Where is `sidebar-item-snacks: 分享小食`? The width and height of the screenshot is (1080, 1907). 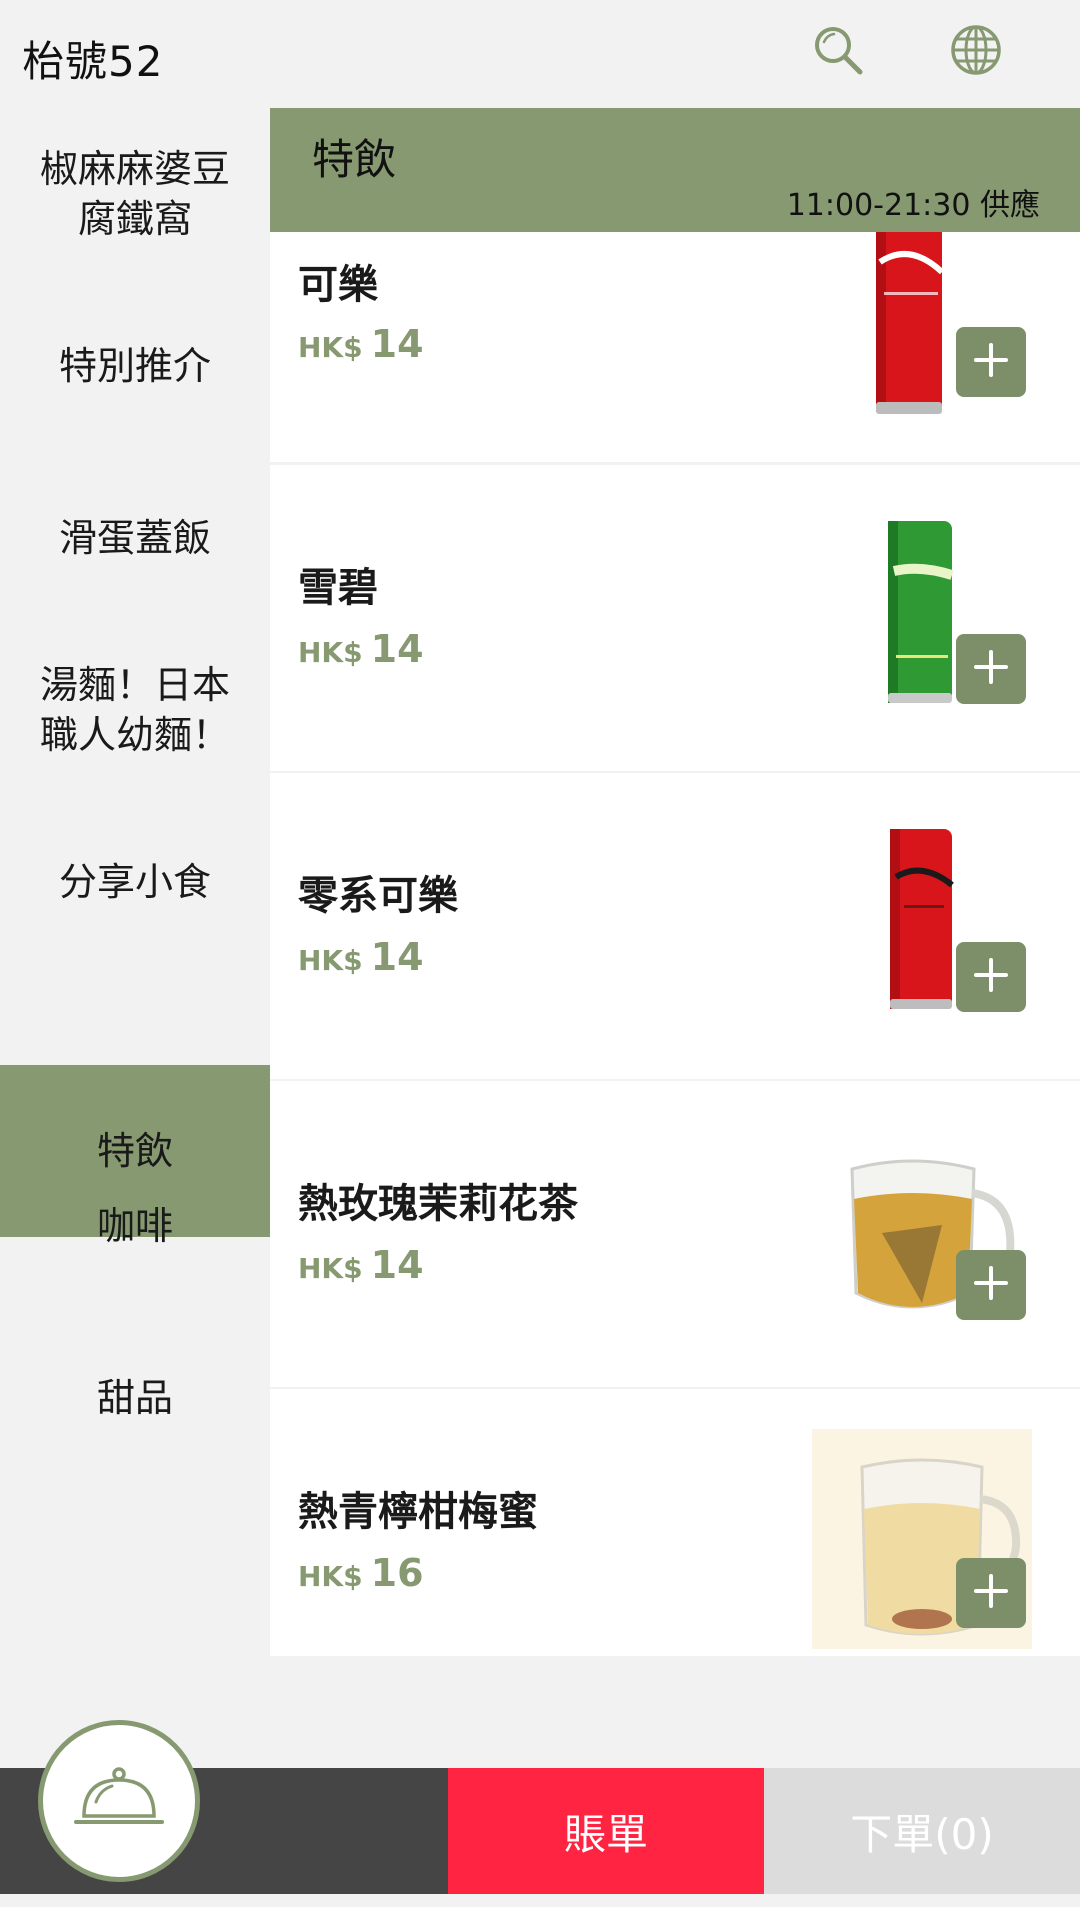
sidebar-item-snacks: 分享小食 is located at coordinates (135, 882).